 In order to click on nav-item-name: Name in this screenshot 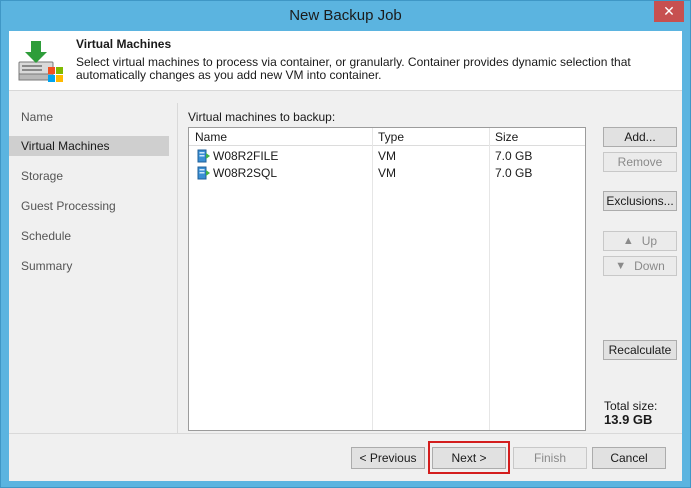, I will do `click(89, 117)`.